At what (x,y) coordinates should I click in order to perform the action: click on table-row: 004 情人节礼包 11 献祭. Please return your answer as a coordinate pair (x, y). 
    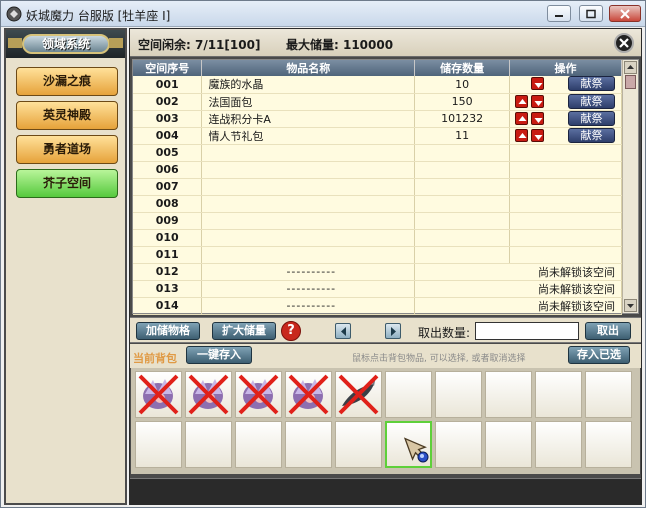
    Looking at the image, I should click on (377, 136).